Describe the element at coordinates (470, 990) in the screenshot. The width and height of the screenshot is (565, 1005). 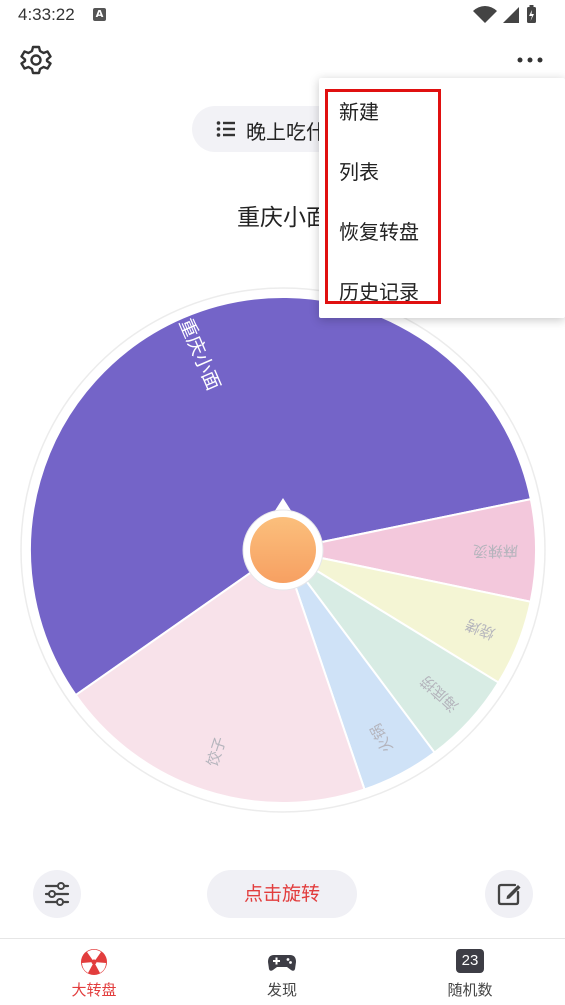
I see `tab-label: 随机数` at that location.